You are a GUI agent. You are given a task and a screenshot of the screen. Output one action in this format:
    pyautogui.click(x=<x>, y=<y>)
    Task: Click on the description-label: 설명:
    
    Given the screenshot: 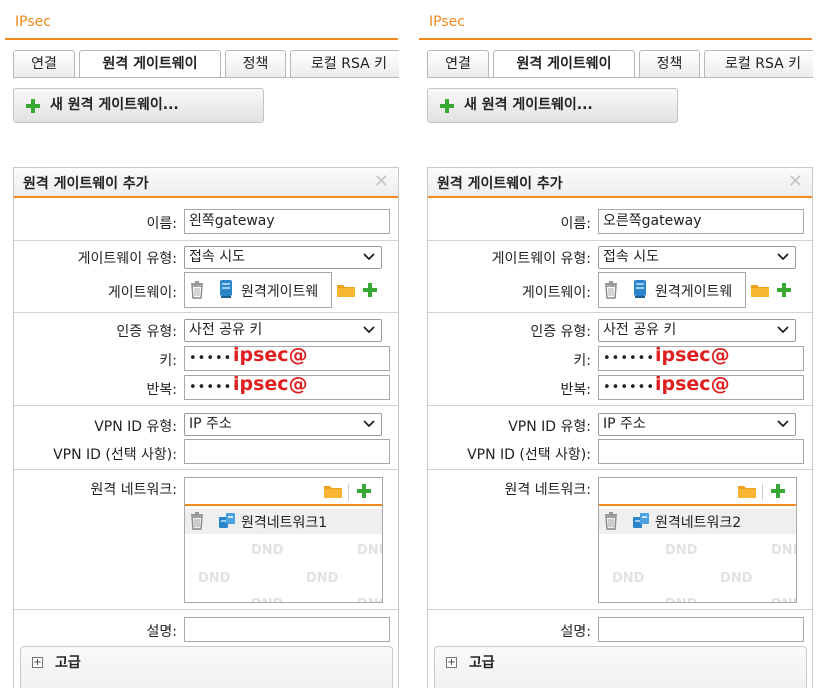 What is the action you would take?
    pyautogui.click(x=575, y=632)
    